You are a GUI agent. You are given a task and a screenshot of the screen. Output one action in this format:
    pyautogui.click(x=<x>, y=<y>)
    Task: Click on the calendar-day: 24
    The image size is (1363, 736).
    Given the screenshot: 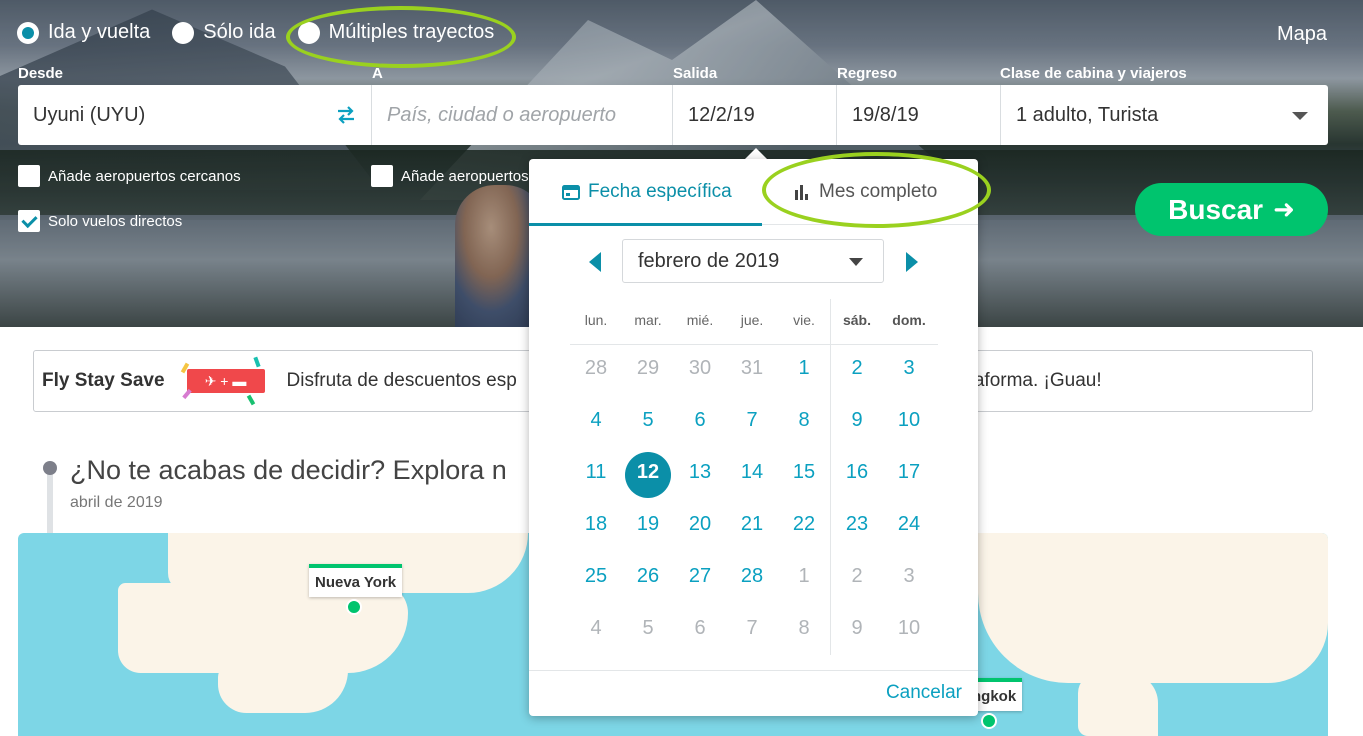 What is the action you would take?
    pyautogui.click(x=909, y=524)
    